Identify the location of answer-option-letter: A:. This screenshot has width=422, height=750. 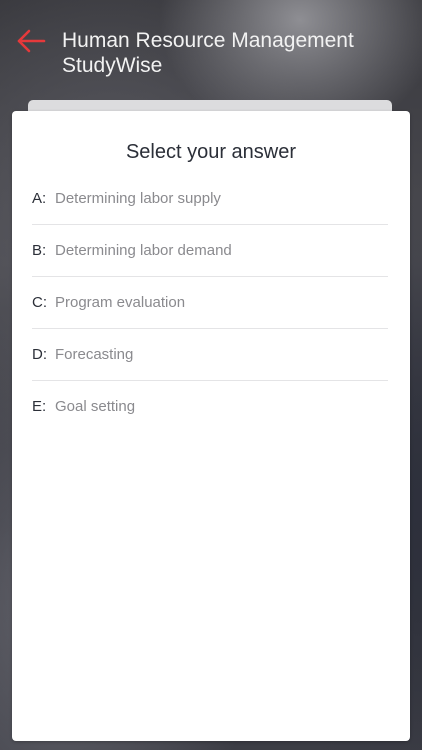
(39, 198).